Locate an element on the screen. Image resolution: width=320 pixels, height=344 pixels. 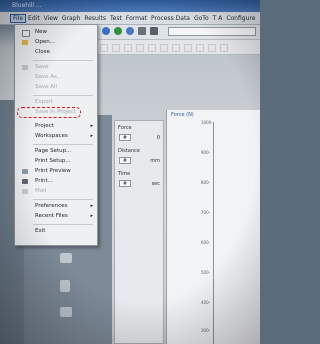
distance-unit: mm is located at coordinates (155, 161).